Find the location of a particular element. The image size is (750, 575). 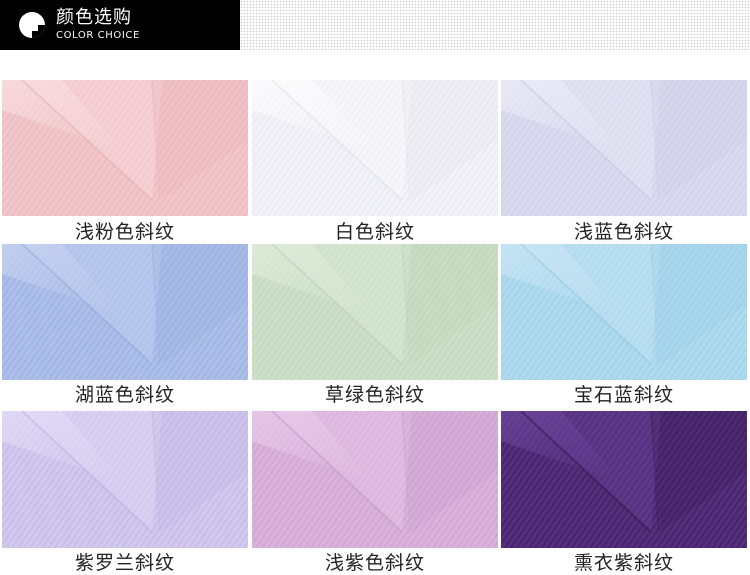

swatch-label: 熏衣紫斜纹 is located at coordinates (623, 563).